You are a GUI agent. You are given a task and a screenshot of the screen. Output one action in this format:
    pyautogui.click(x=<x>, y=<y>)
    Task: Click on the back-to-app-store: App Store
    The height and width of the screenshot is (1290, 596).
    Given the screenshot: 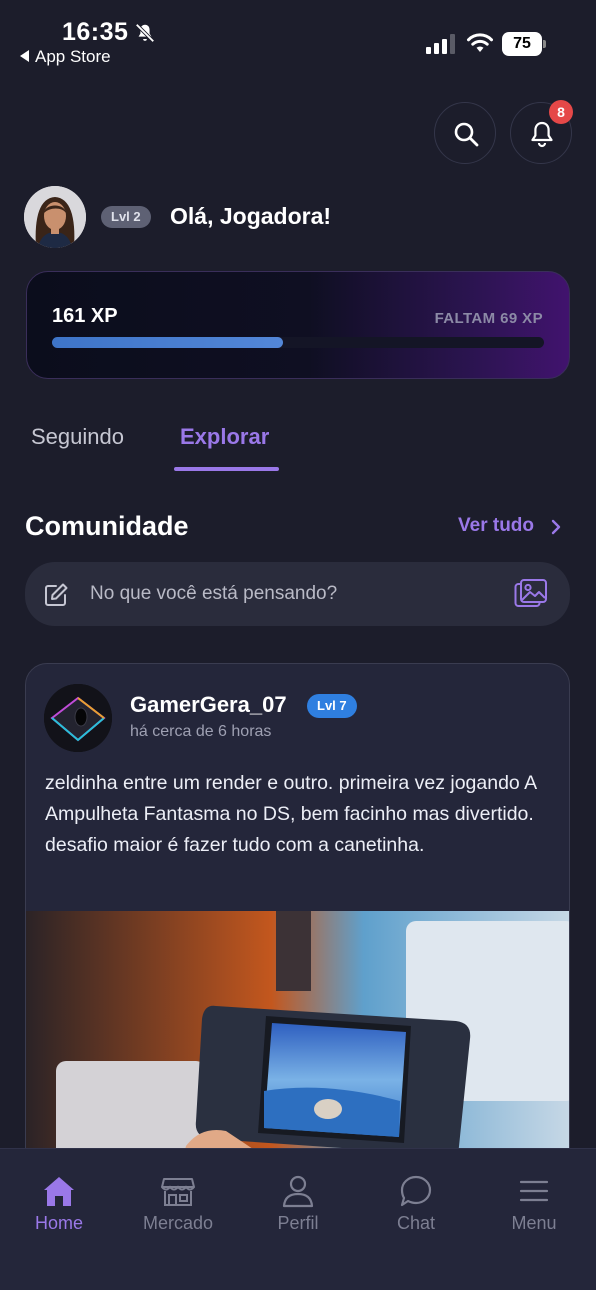 What is the action you would take?
    pyautogui.click(x=65, y=57)
    